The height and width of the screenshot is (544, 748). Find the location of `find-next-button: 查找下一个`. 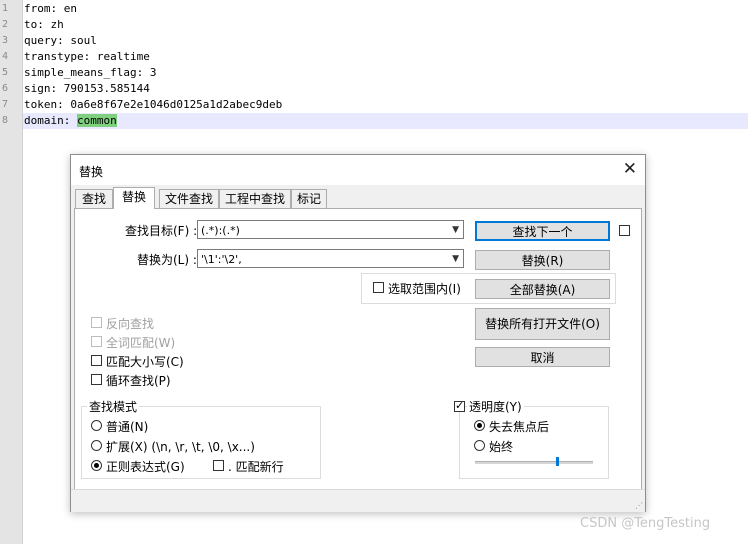

find-next-button: 查找下一个 is located at coordinates (542, 231).